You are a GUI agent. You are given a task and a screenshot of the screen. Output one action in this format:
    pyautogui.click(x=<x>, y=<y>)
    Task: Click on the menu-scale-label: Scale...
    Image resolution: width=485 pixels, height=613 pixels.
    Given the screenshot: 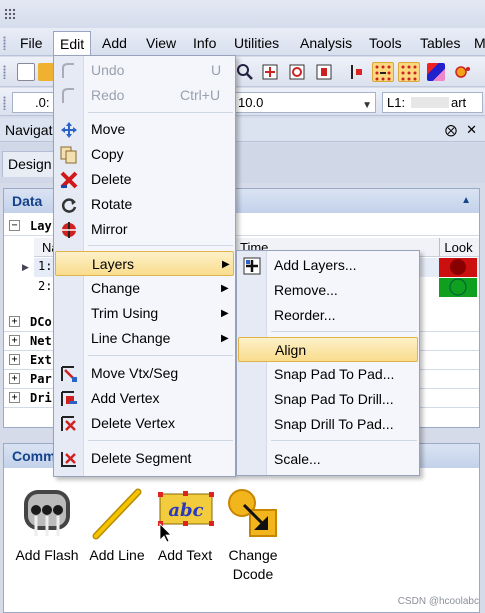 What is the action you would take?
    pyautogui.click(x=297, y=459)
    